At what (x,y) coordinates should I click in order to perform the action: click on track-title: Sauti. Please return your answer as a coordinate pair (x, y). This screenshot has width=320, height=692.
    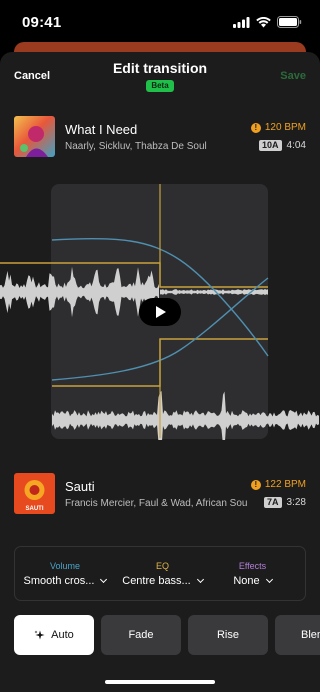
    Looking at the image, I should click on (80, 486).